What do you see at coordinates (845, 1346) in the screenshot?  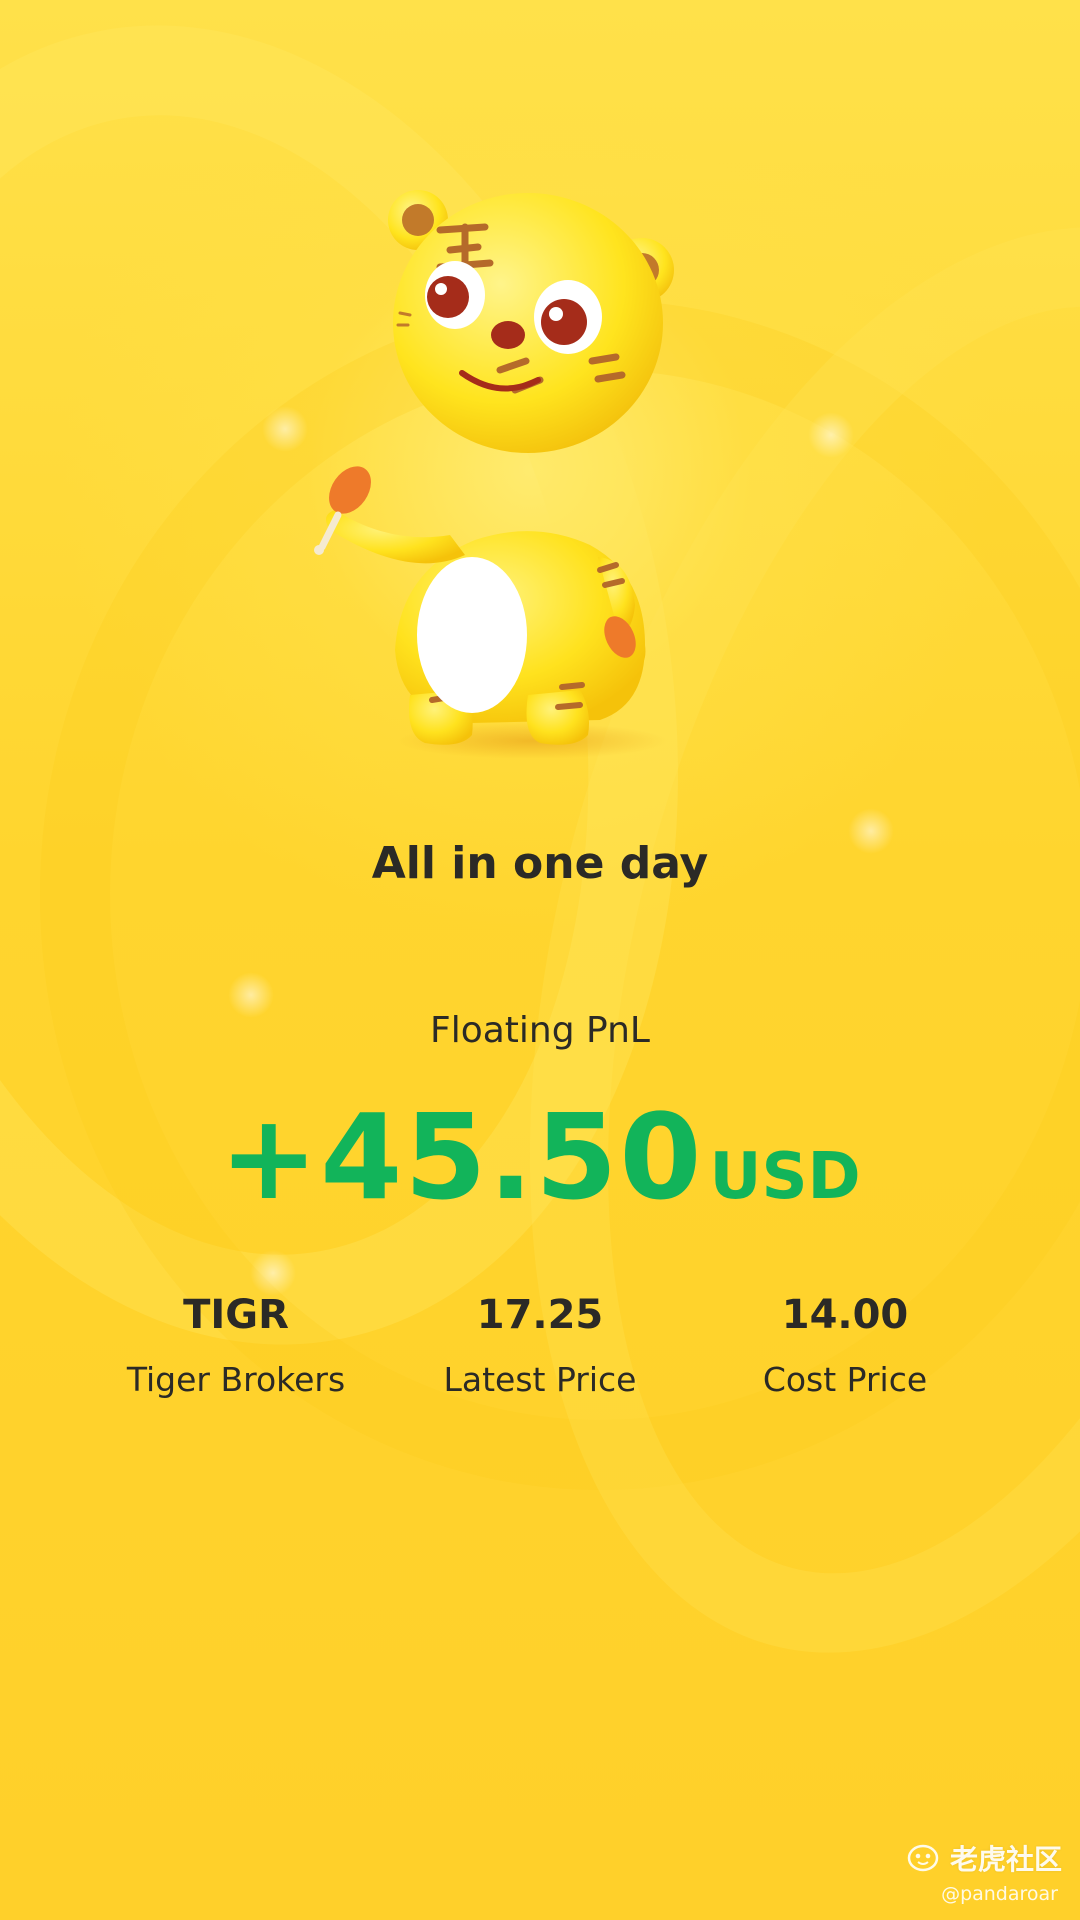 I see `stat-cost-price: 14.00 Cost Price` at bounding box center [845, 1346].